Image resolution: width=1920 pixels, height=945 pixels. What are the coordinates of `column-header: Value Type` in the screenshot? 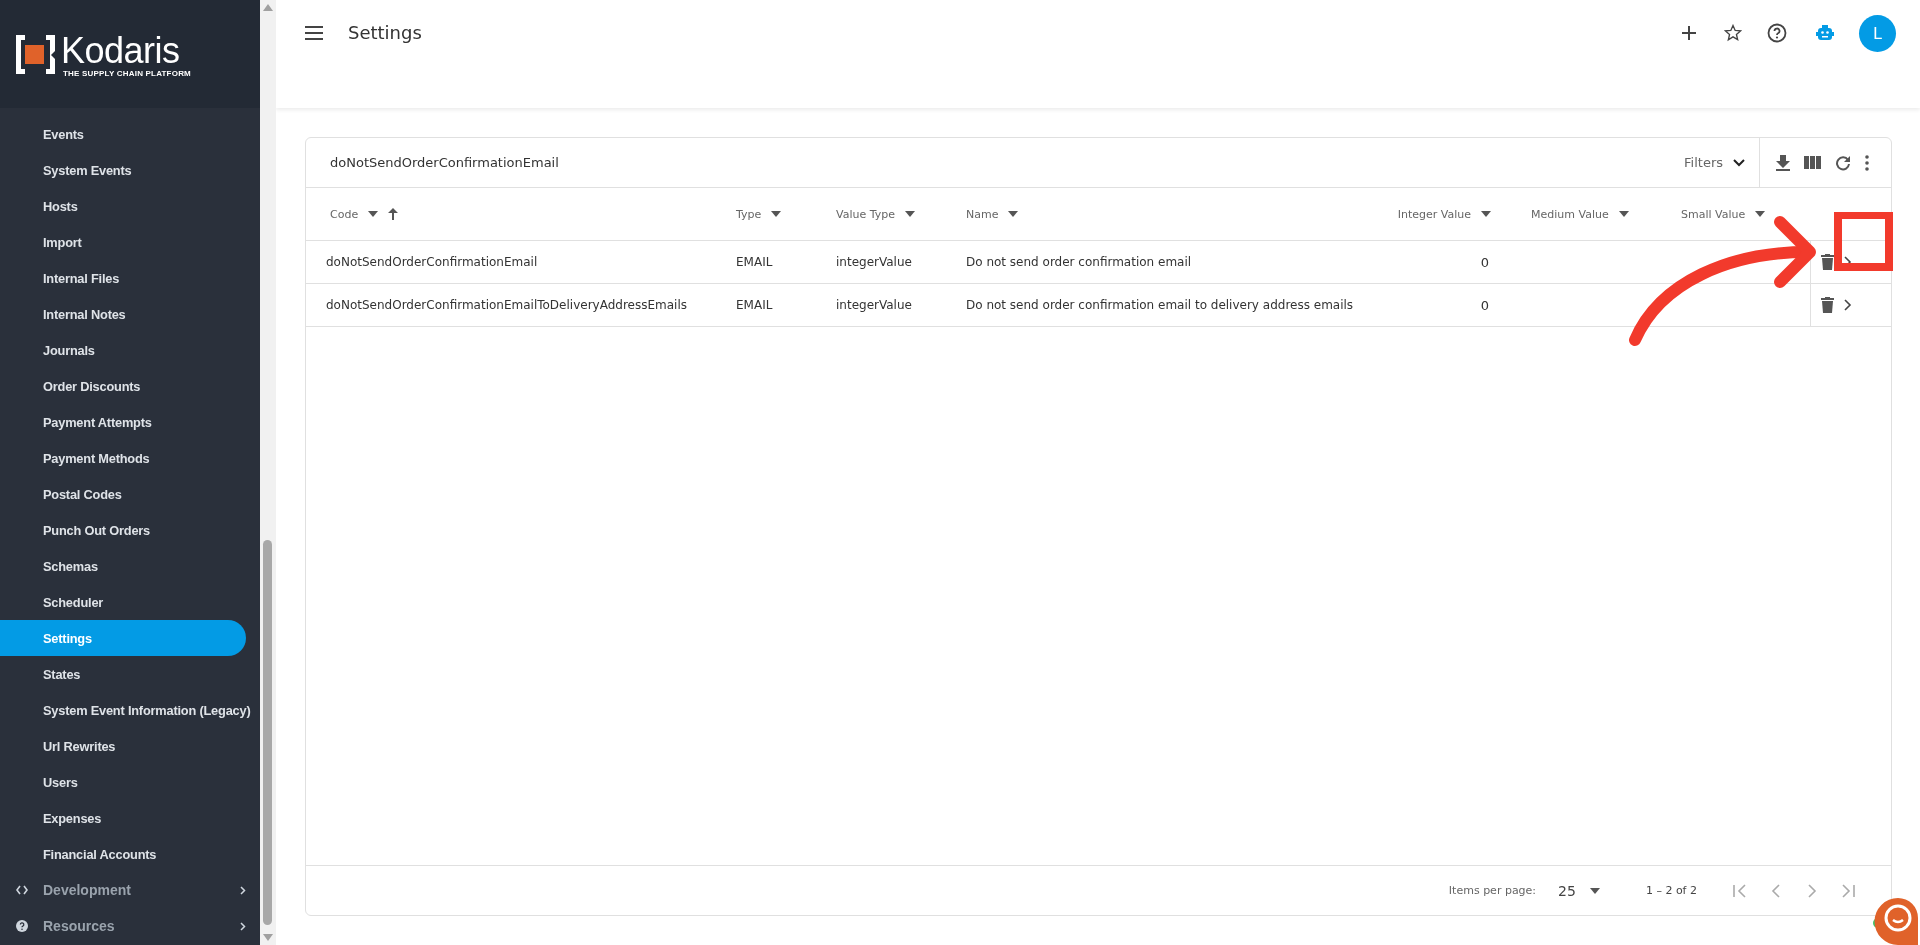 It's located at (875, 214).